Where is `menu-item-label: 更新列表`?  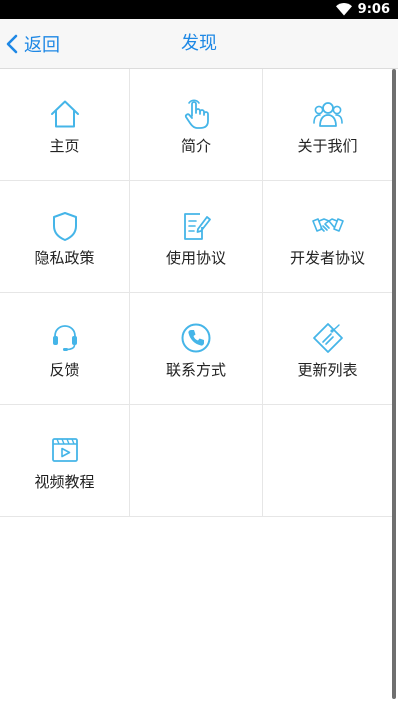 menu-item-label: 更新列表 is located at coordinates (327, 370).